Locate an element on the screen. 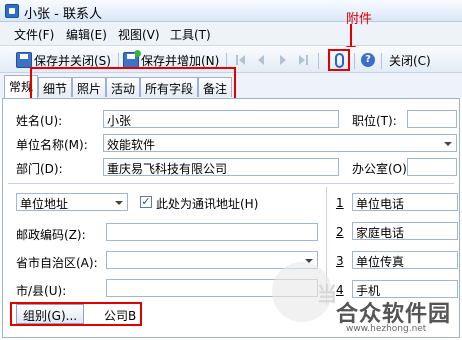  phone-type-home: 家庭电话 is located at coordinates (405, 231).